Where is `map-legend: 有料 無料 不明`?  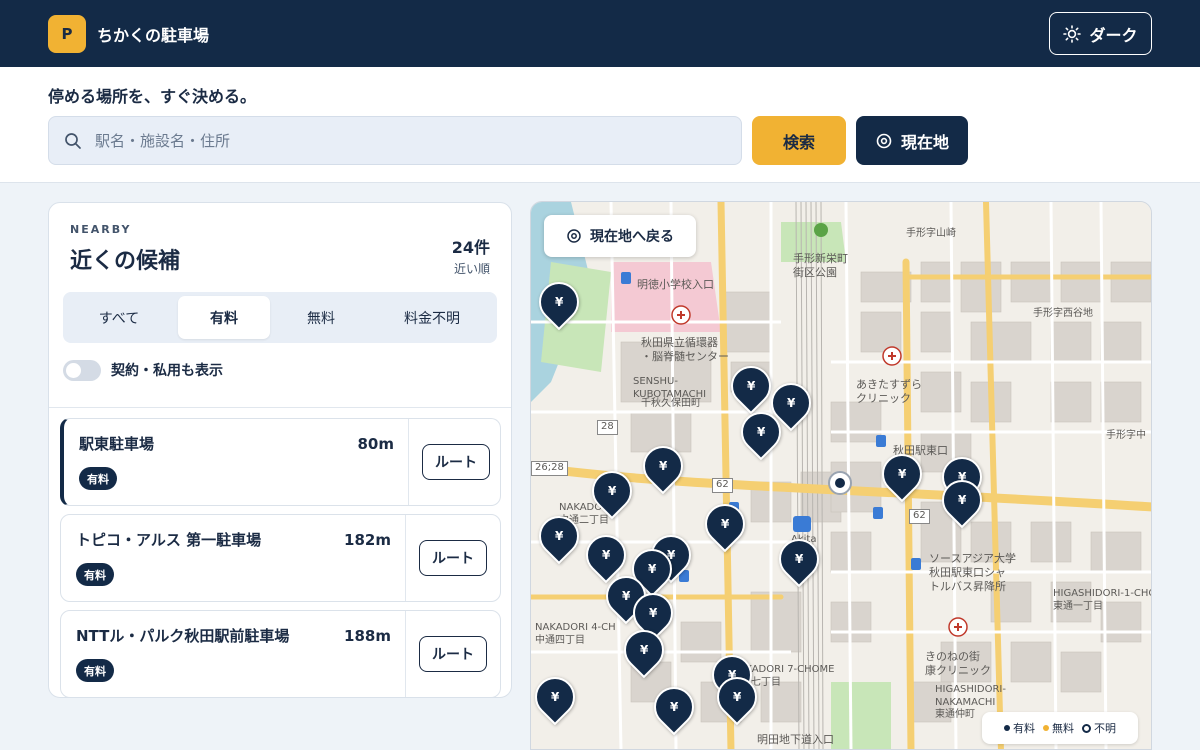 map-legend: 有料 無料 不明 is located at coordinates (1060, 728).